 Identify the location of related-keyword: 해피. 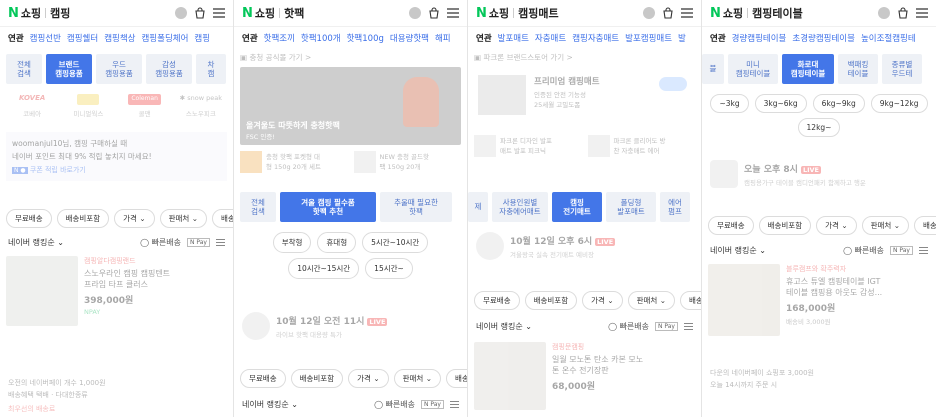
(443, 38).